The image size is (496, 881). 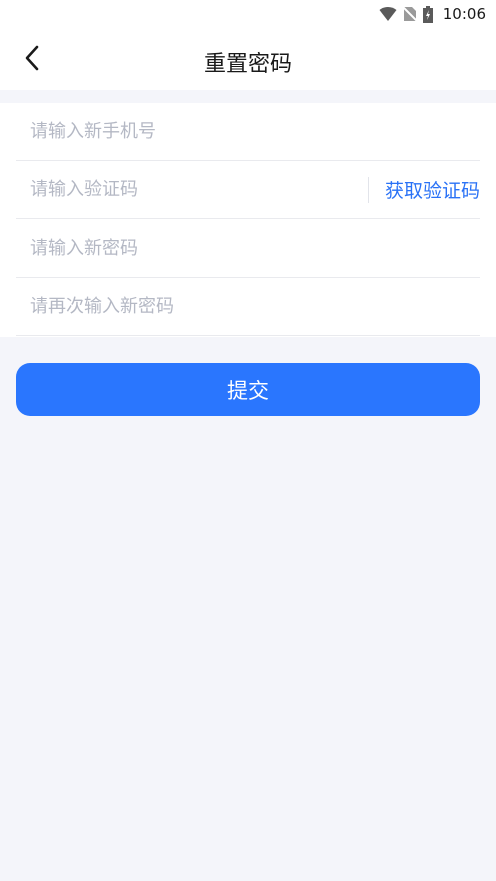 I want to click on divider, so click(x=368, y=189).